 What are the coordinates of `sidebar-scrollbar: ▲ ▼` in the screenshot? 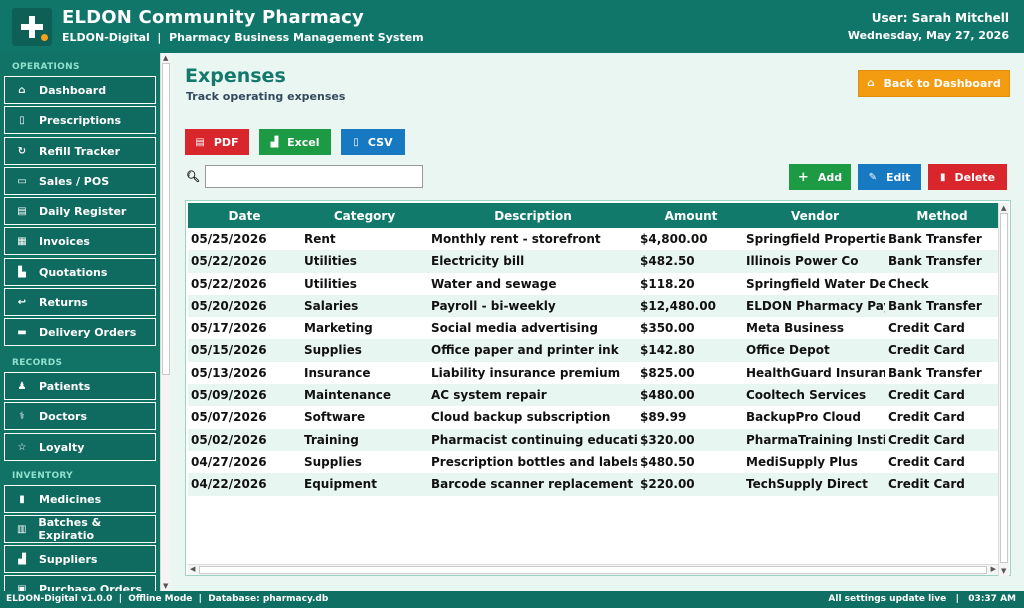 It's located at (165, 322).